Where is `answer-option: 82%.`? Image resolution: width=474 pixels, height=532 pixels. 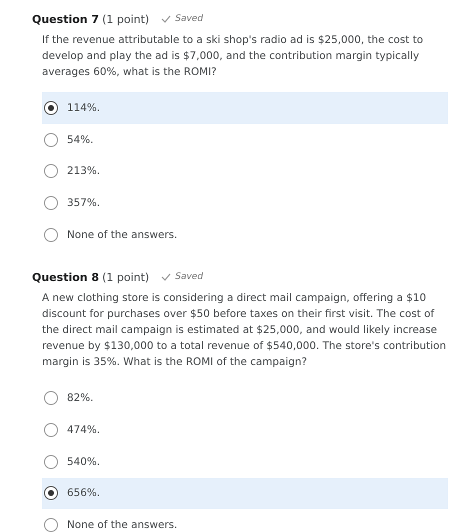
answer-option: 82%. is located at coordinates (245, 398).